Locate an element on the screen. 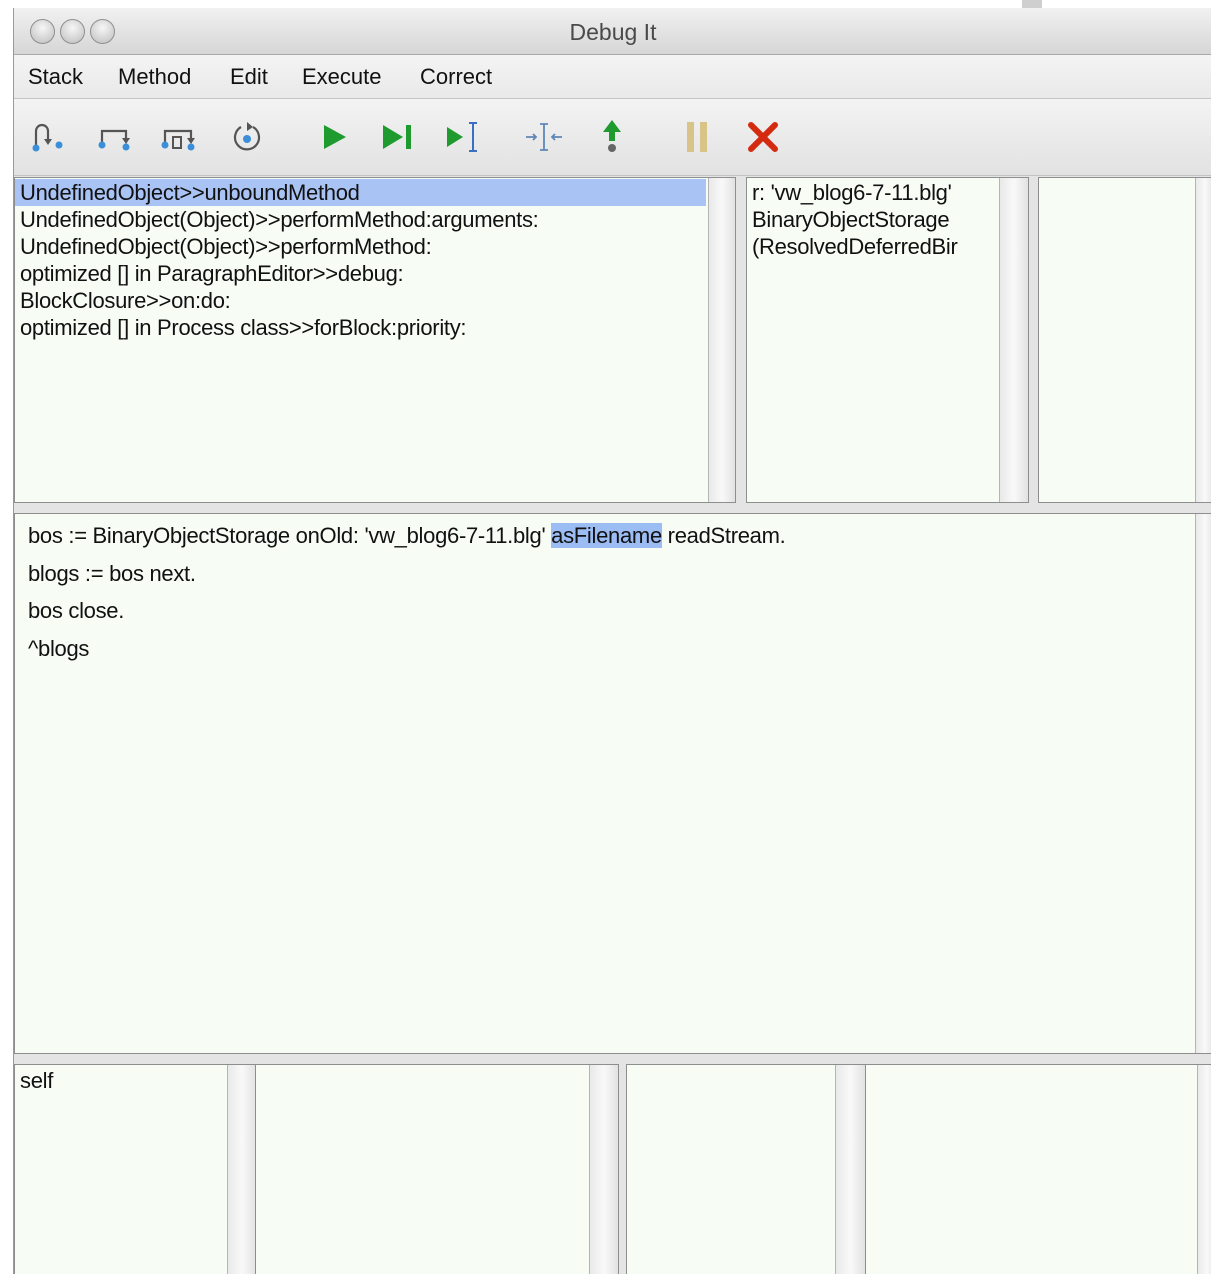  inspector-line: (ResolvedDeferredBir is located at coordinates (855, 246).